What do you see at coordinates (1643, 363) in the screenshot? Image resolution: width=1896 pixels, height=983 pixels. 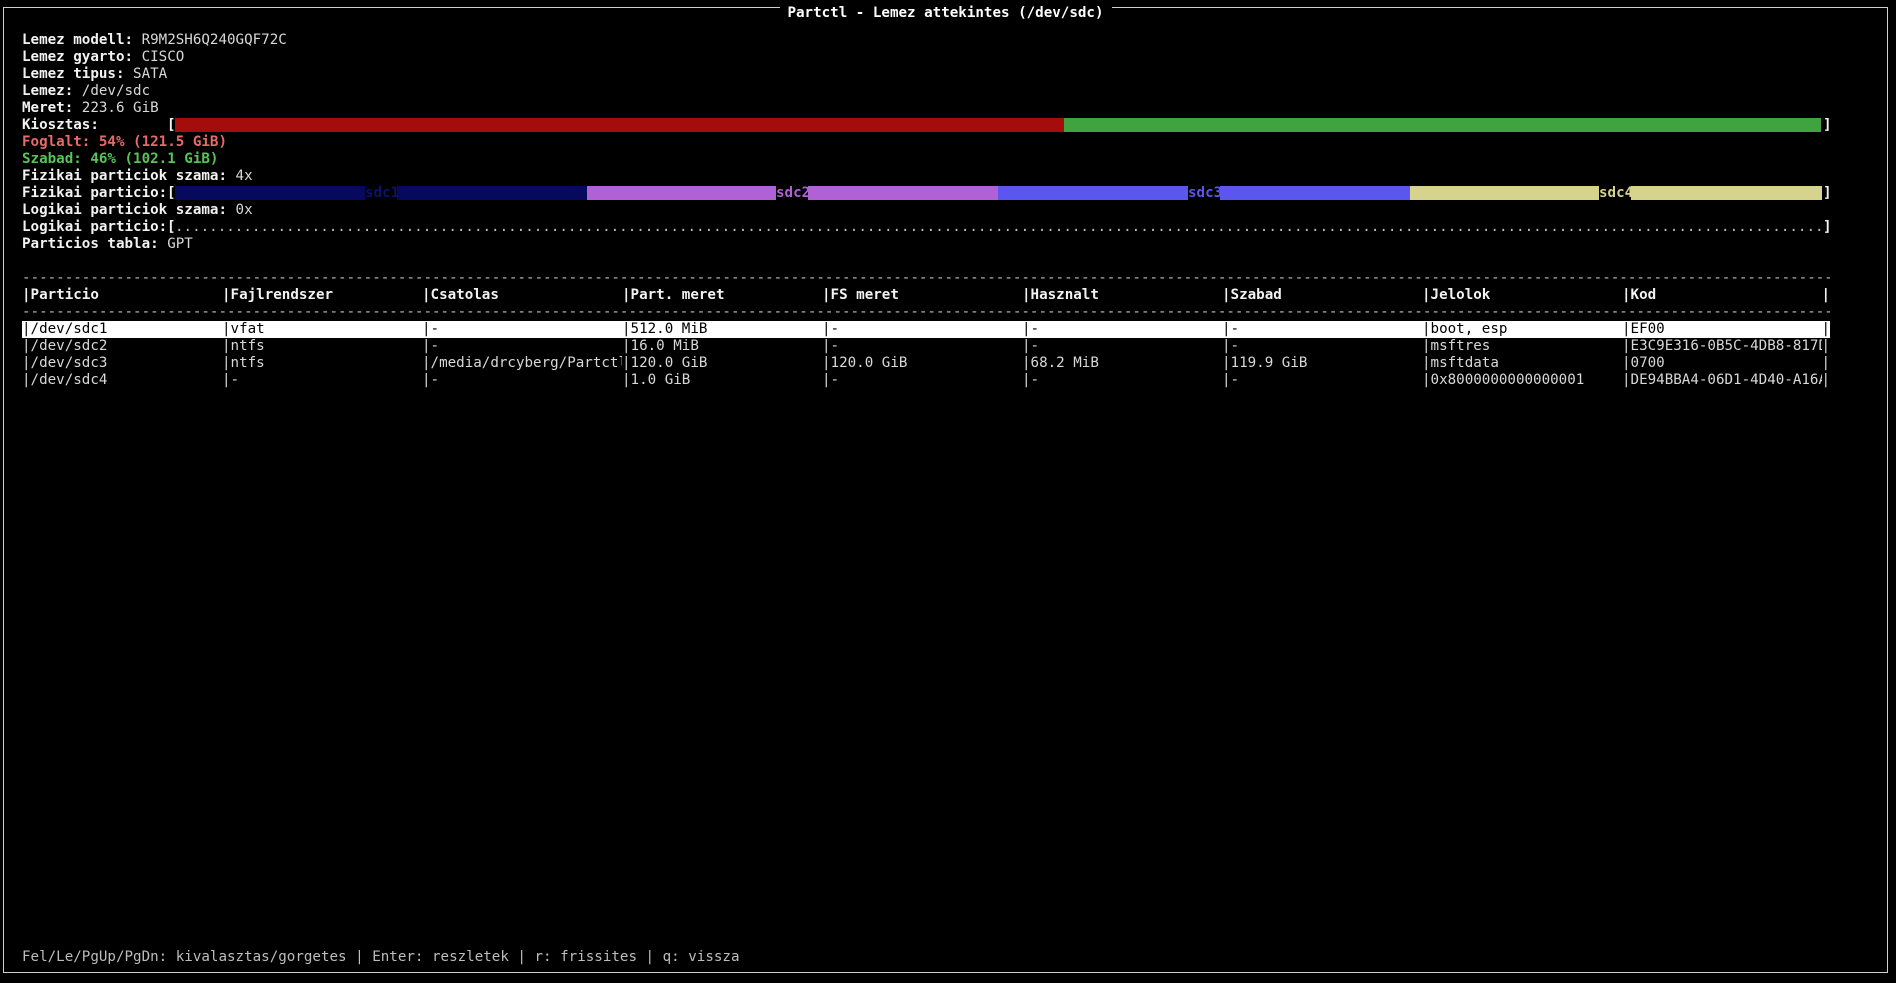 I see `cell-code: |0700` at bounding box center [1643, 363].